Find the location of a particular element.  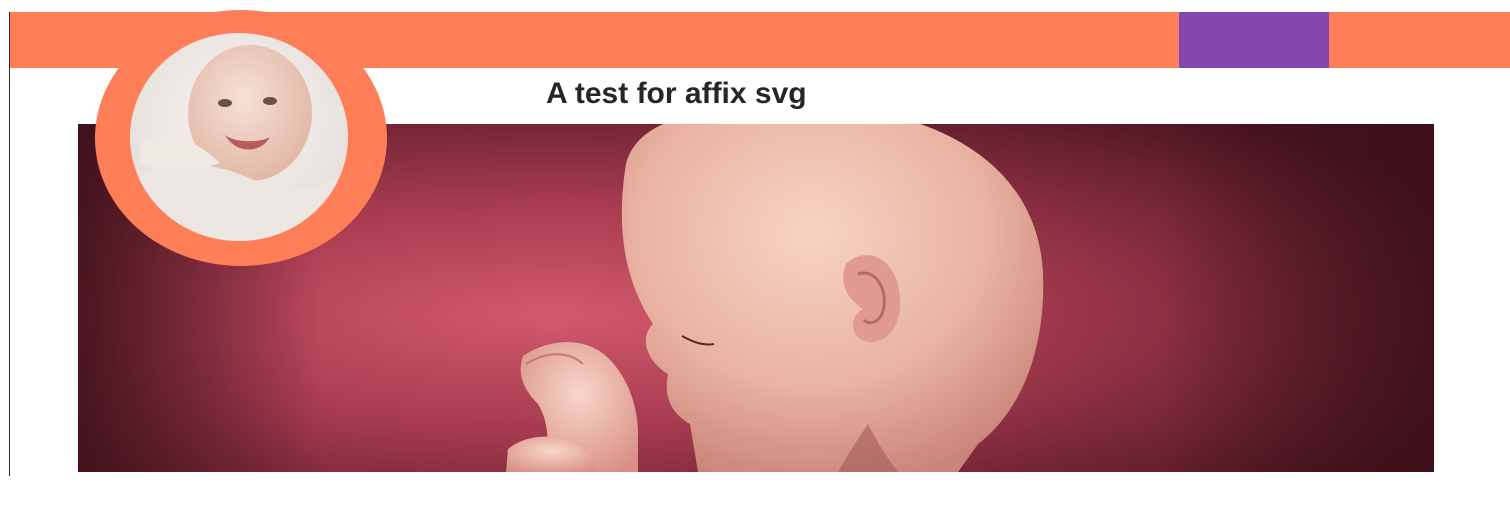

baby-avatar-photo is located at coordinates (239, 137).